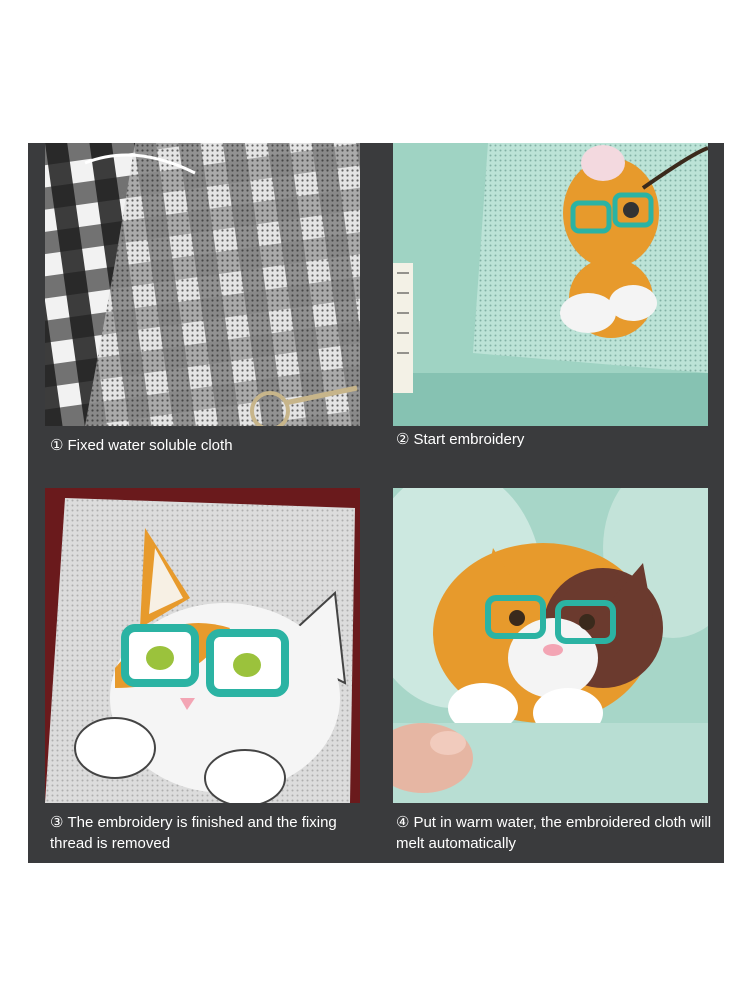  What do you see at coordinates (550, 284) in the screenshot?
I see `step-2-photo` at bounding box center [550, 284].